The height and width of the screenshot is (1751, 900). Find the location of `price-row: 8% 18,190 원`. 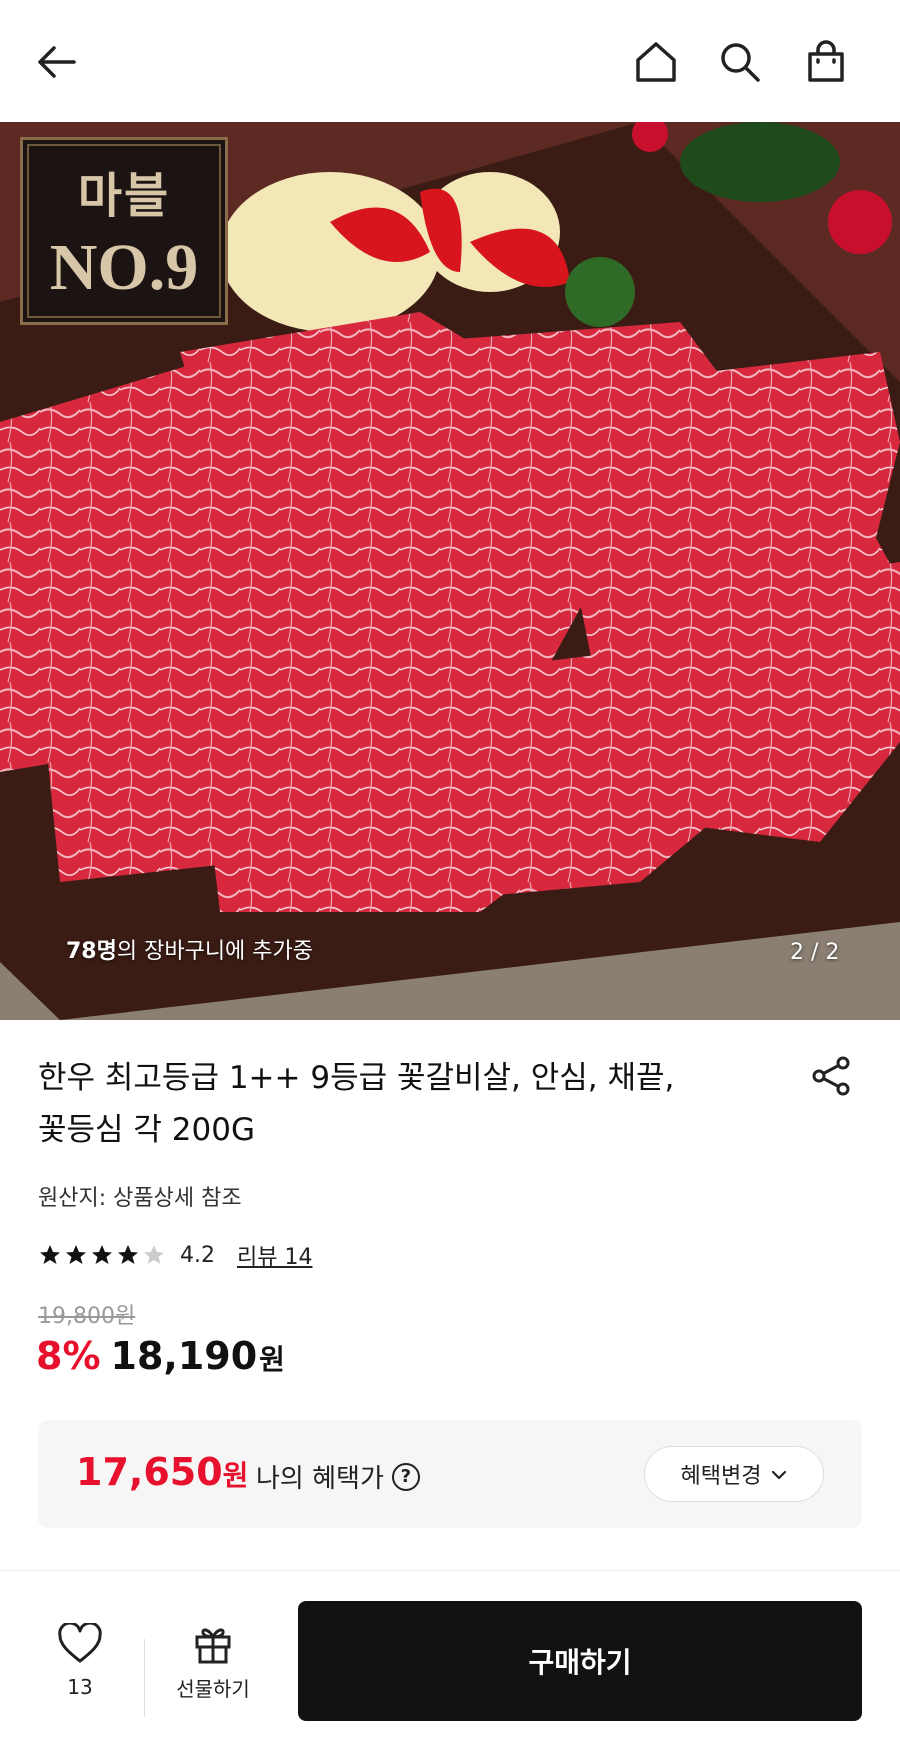

price-row: 8% 18,190 원 is located at coordinates (160, 1356).